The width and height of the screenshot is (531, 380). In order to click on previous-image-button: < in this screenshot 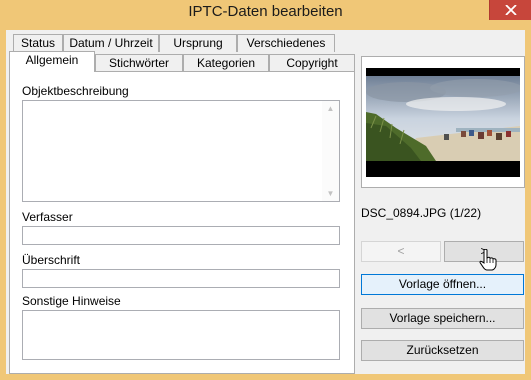, I will do `click(401, 251)`.